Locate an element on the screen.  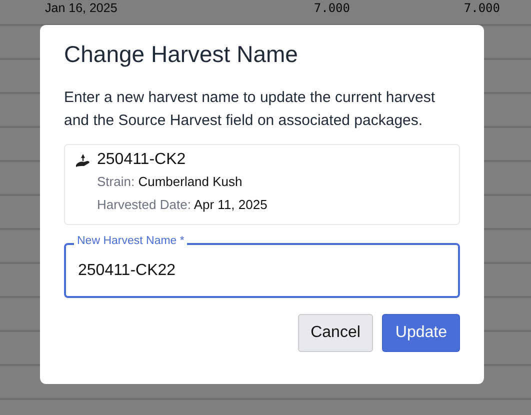
detail-label: Harvested Date: is located at coordinates (144, 204).